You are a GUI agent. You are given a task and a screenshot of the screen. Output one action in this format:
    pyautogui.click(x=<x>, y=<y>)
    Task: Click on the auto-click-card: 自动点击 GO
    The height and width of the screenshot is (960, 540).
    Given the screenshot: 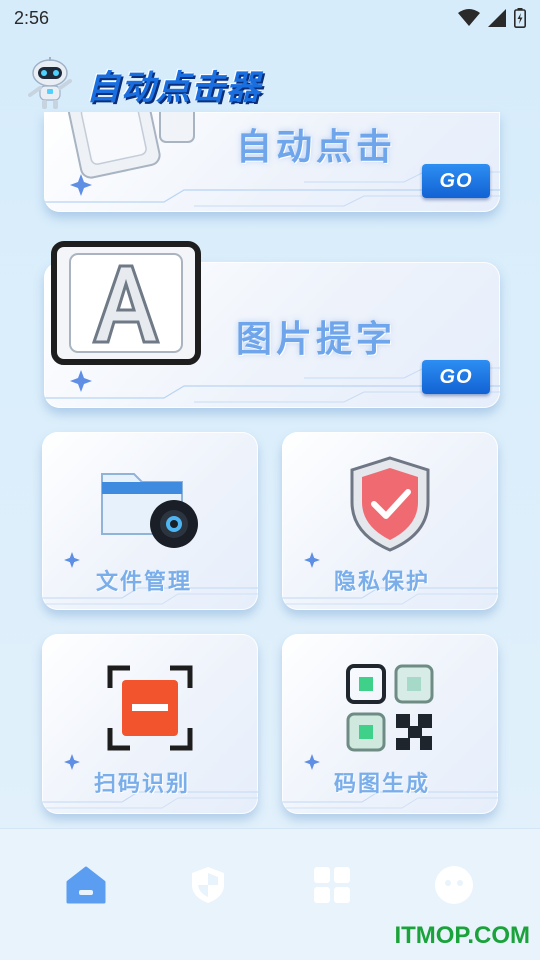 What is the action you would take?
    pyautogui.click(x=272, y=162)
    